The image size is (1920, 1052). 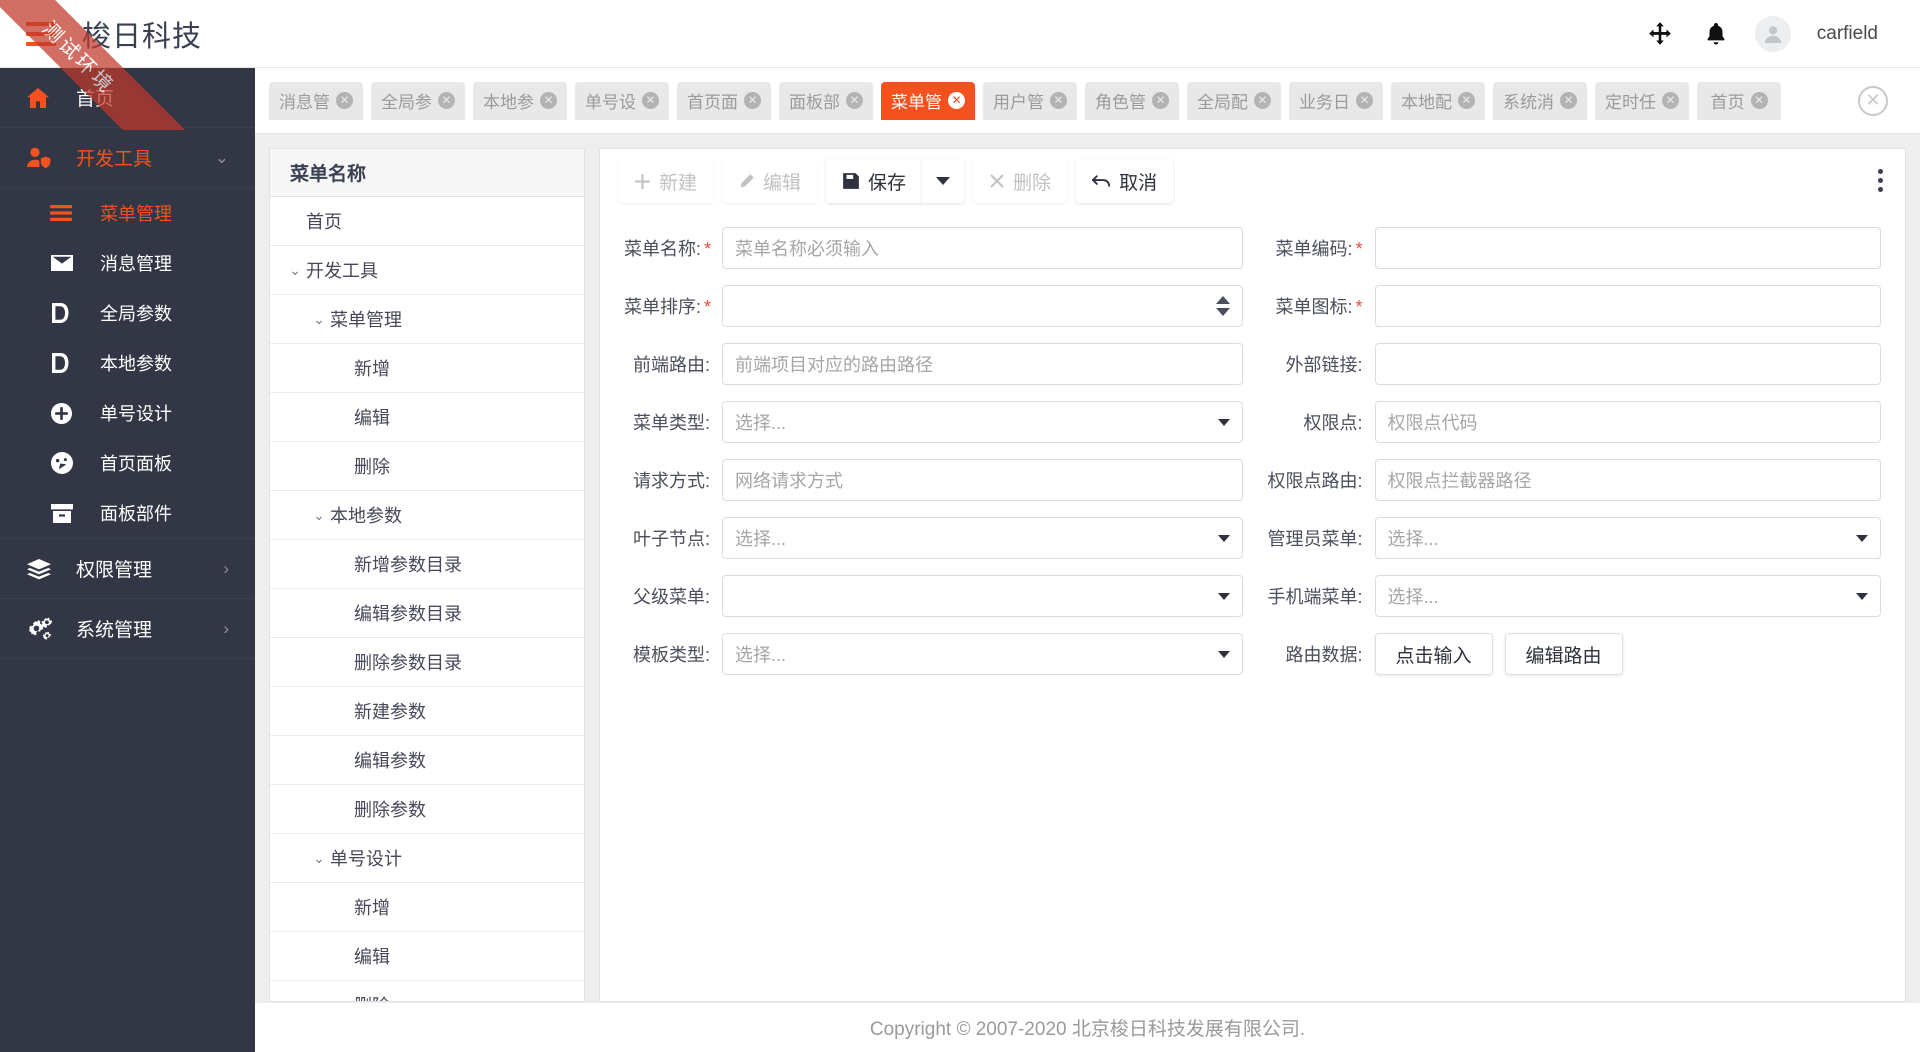 I want to click on tab-item: 用户管 ✕, so click(x=1030, y=100).